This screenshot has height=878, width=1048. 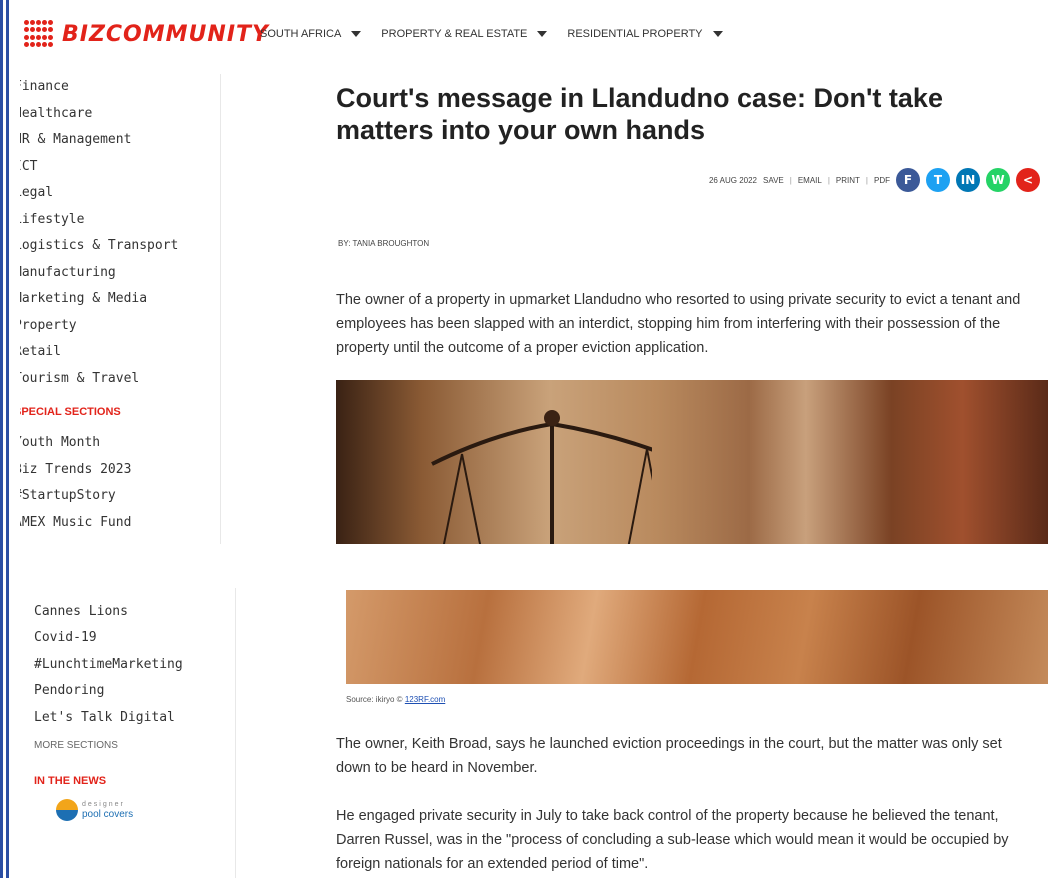 I want to click on designer-pool-covers-ad: designer pool covers, so click(x=145, y=810).